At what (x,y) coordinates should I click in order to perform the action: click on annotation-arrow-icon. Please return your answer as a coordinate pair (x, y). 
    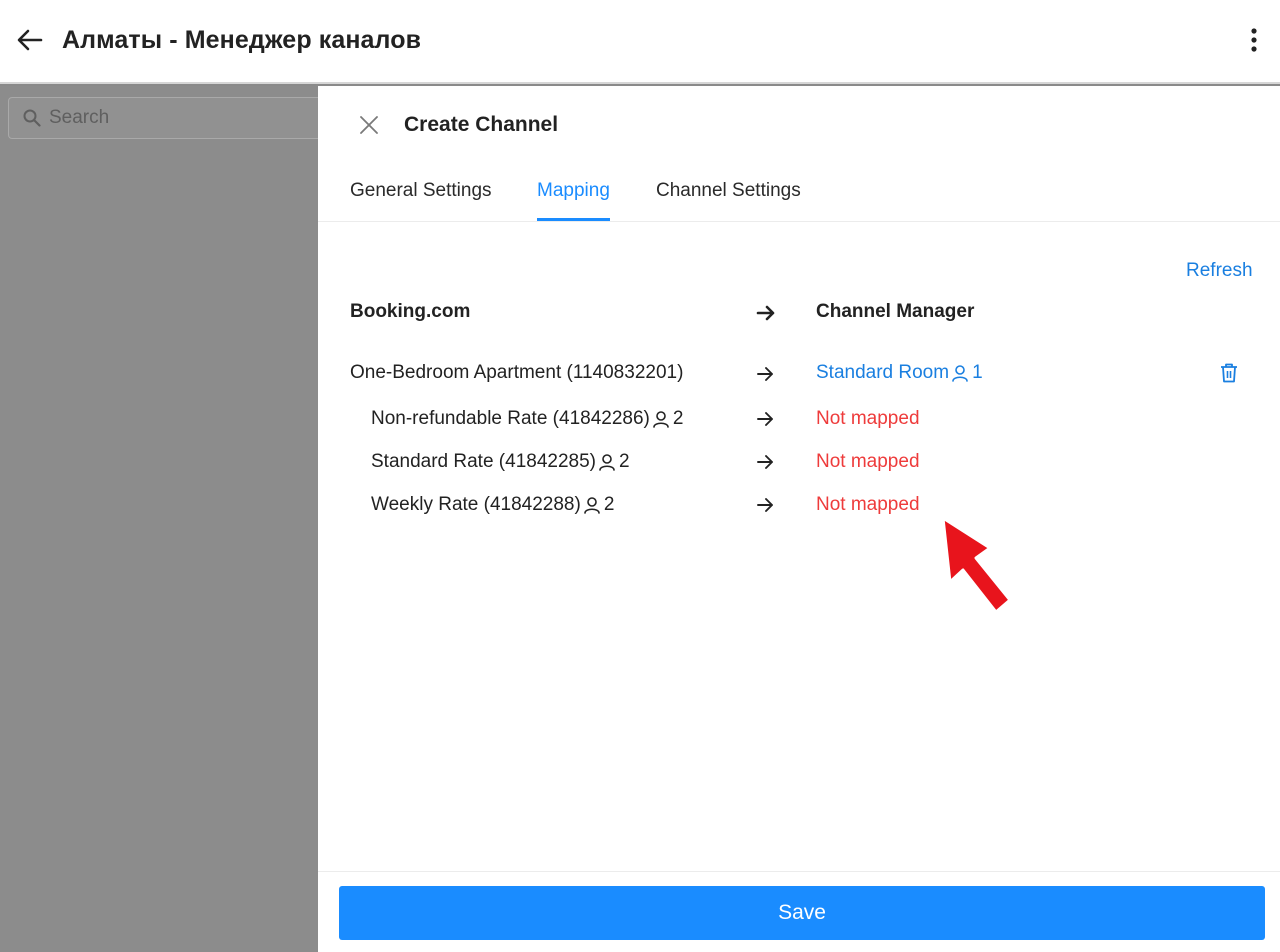
    Looking at the image, I should click on (976, 565).